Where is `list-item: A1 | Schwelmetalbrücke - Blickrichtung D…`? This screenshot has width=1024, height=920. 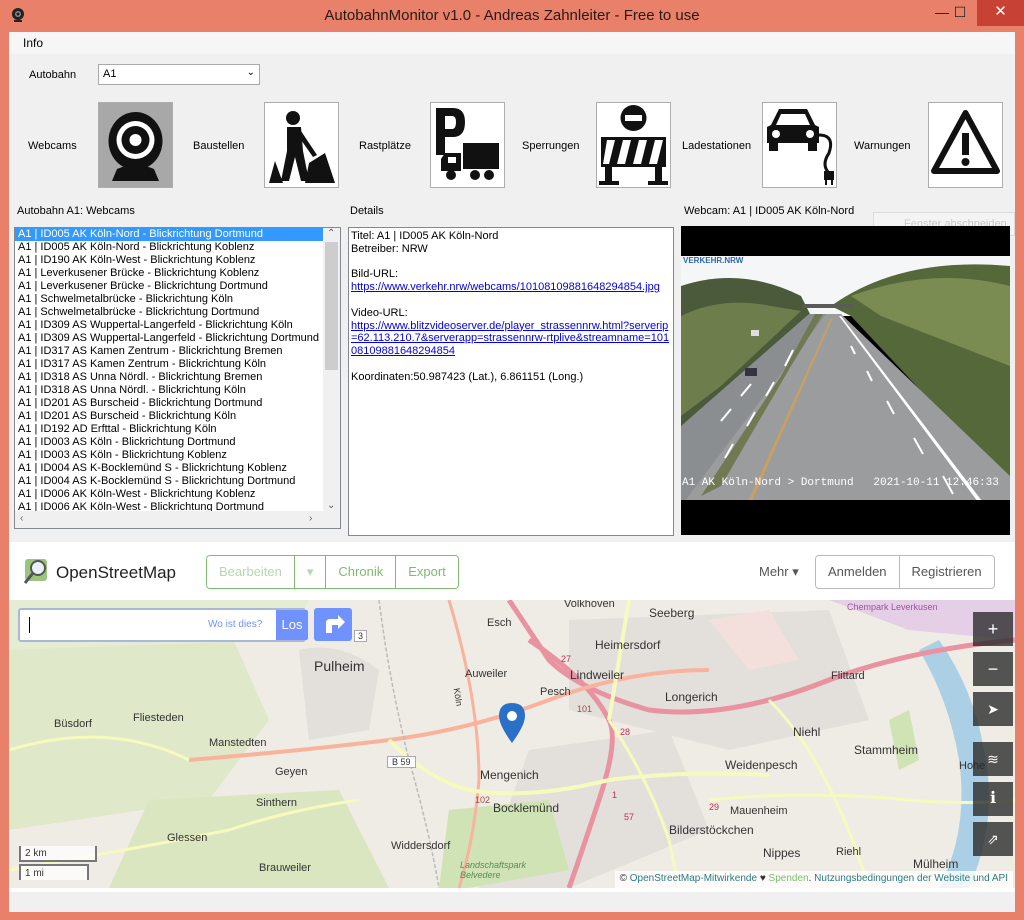
list-item: A1 | Schwelmetalbrücke - Blickrichtung D… is located at coordinates (169, 312).